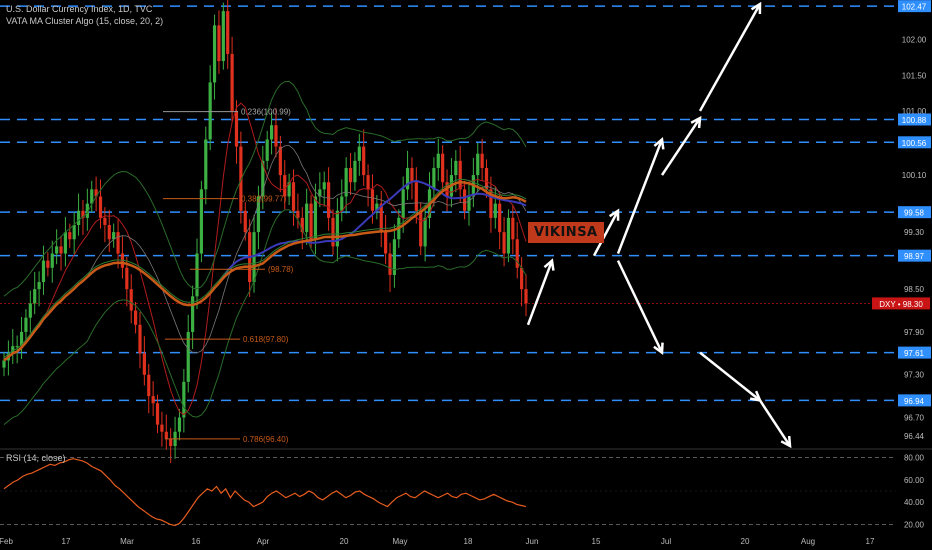 This screenshot has height=550, width=932. I want to click on fib-level-label: (98.78), so click(281, 269).